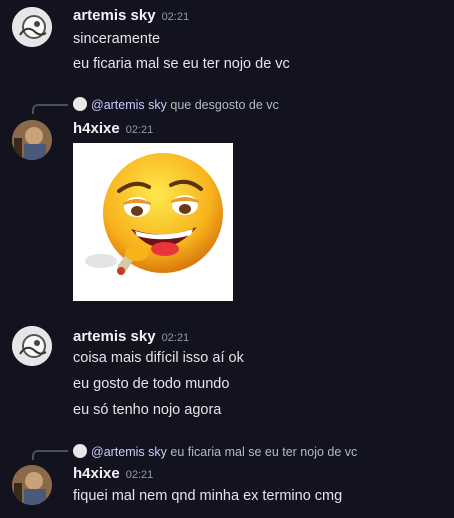 The width and height of the screenshot is (454, 518). Describe the element at coordinates (158, 358) in the screenshot. I see `message-text: coisa mais difícil isso aí ok` at that location.